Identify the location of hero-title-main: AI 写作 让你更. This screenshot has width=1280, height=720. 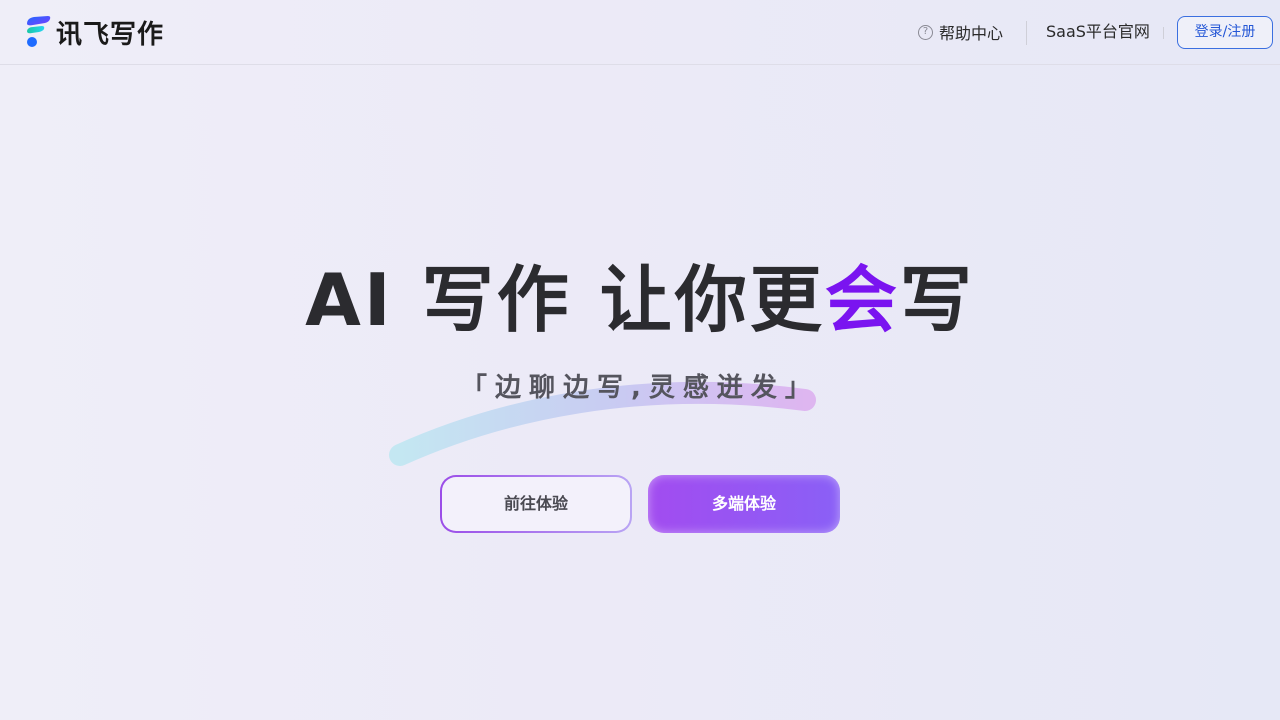
(565, 300).